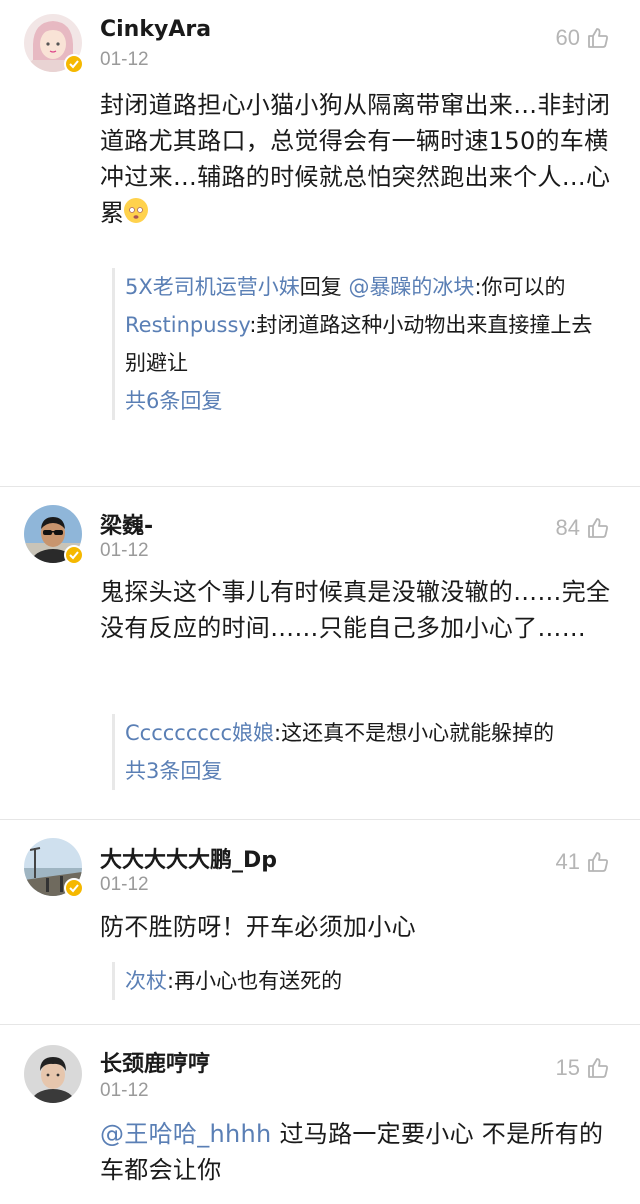  What do you see at coordinates (567, 1067) in the screenshot?
I see `like-count: 15` at bounding box center [567, 1067].